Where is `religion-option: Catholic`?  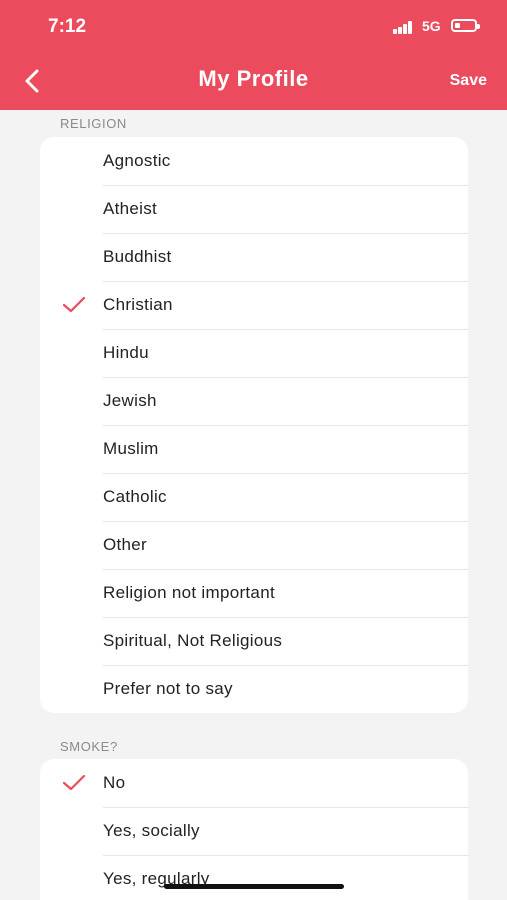
religion-option: Catholic is located at coordinates (254, 497).